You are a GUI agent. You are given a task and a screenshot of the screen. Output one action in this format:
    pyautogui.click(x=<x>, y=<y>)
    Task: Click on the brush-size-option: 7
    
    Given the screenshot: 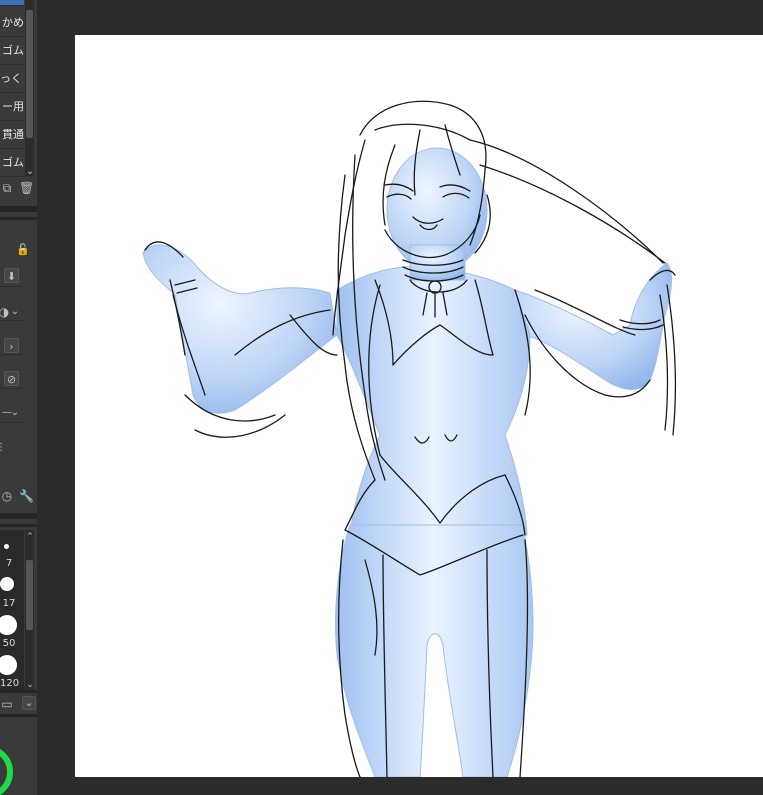 What is the action you would take?
    pyautogui.click(x=12, y=550)
    